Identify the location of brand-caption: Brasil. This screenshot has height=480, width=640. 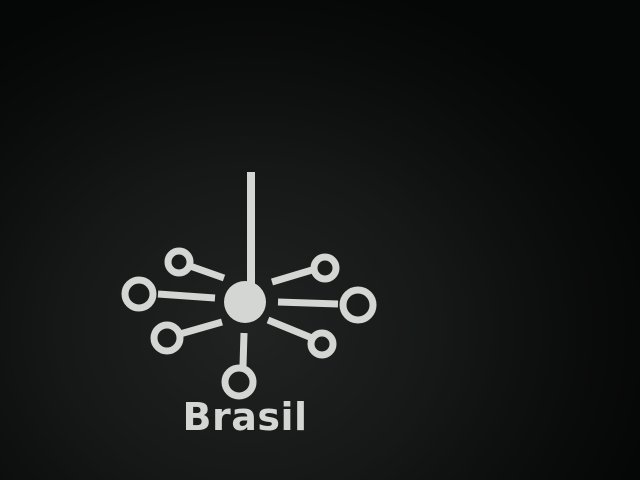
(245, 417).